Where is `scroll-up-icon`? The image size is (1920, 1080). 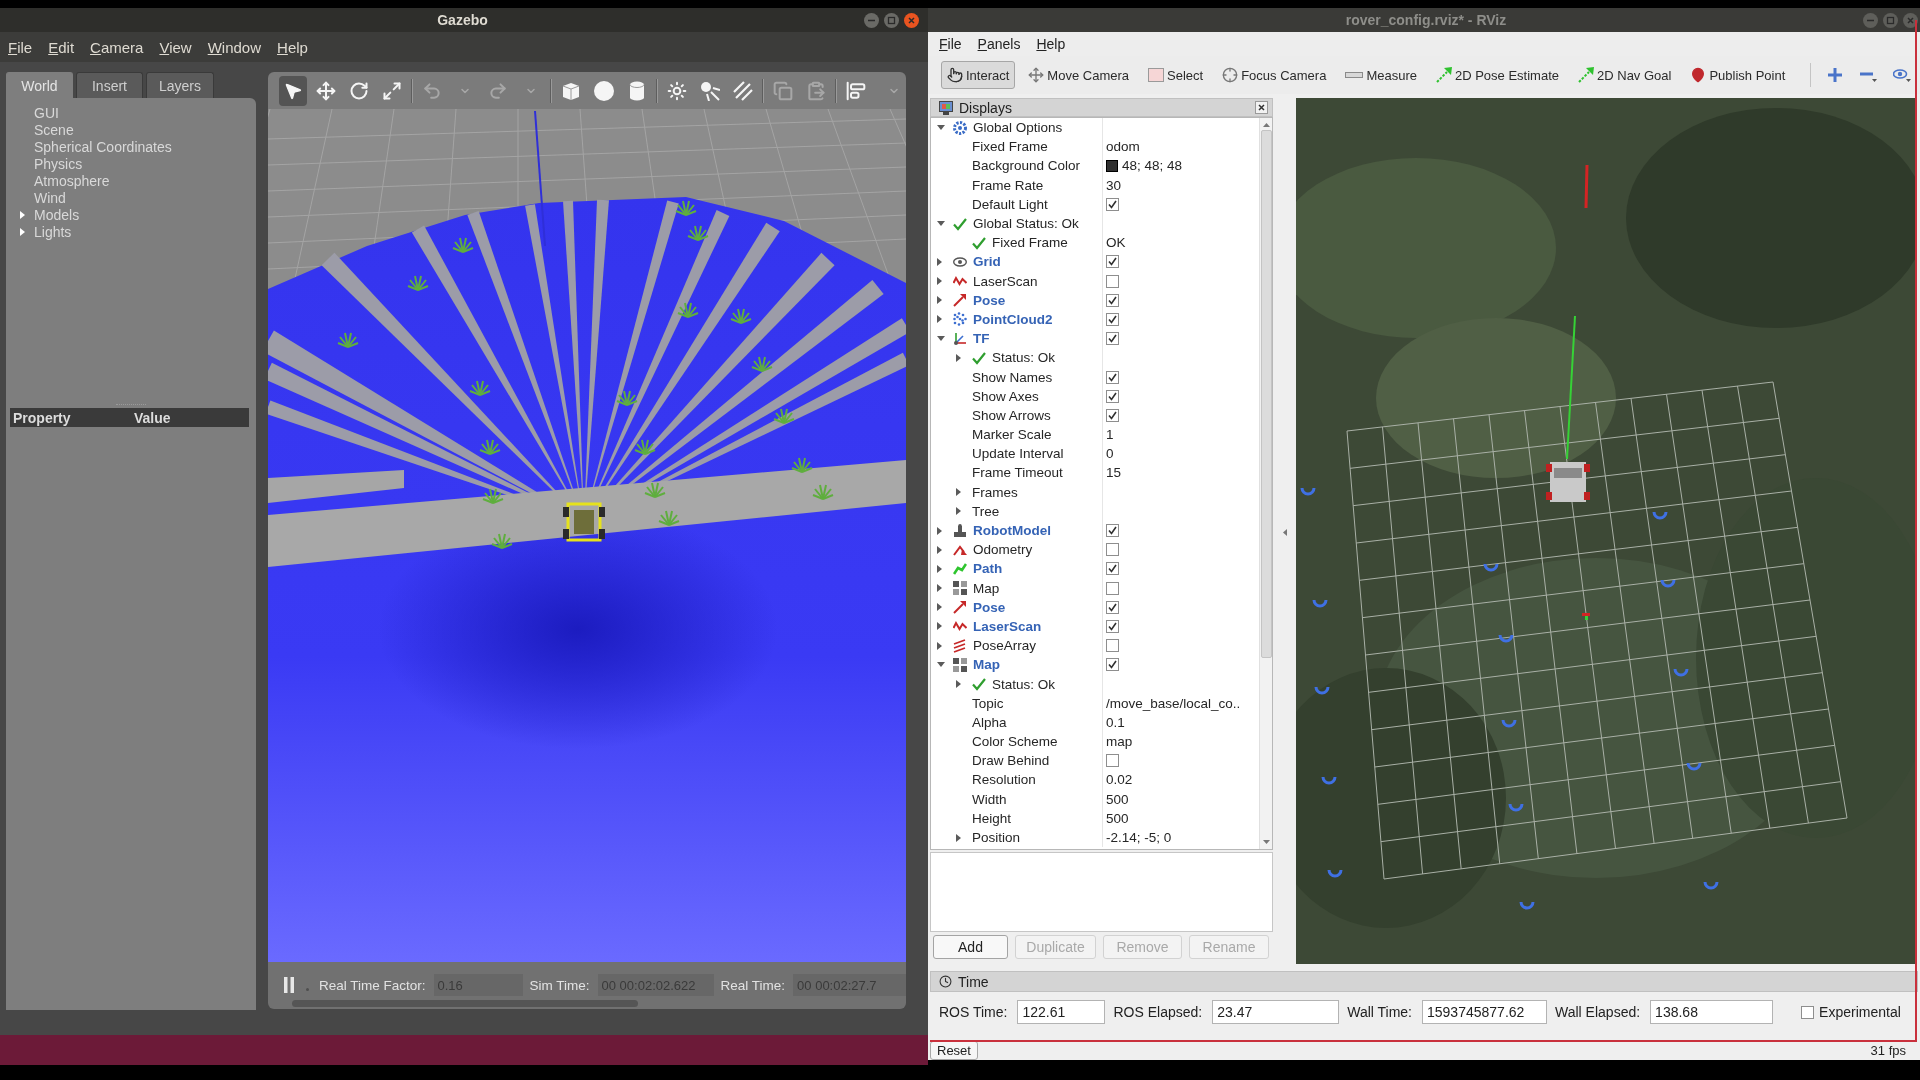
scroll-up-icon is located at coordinates (1266, 125).